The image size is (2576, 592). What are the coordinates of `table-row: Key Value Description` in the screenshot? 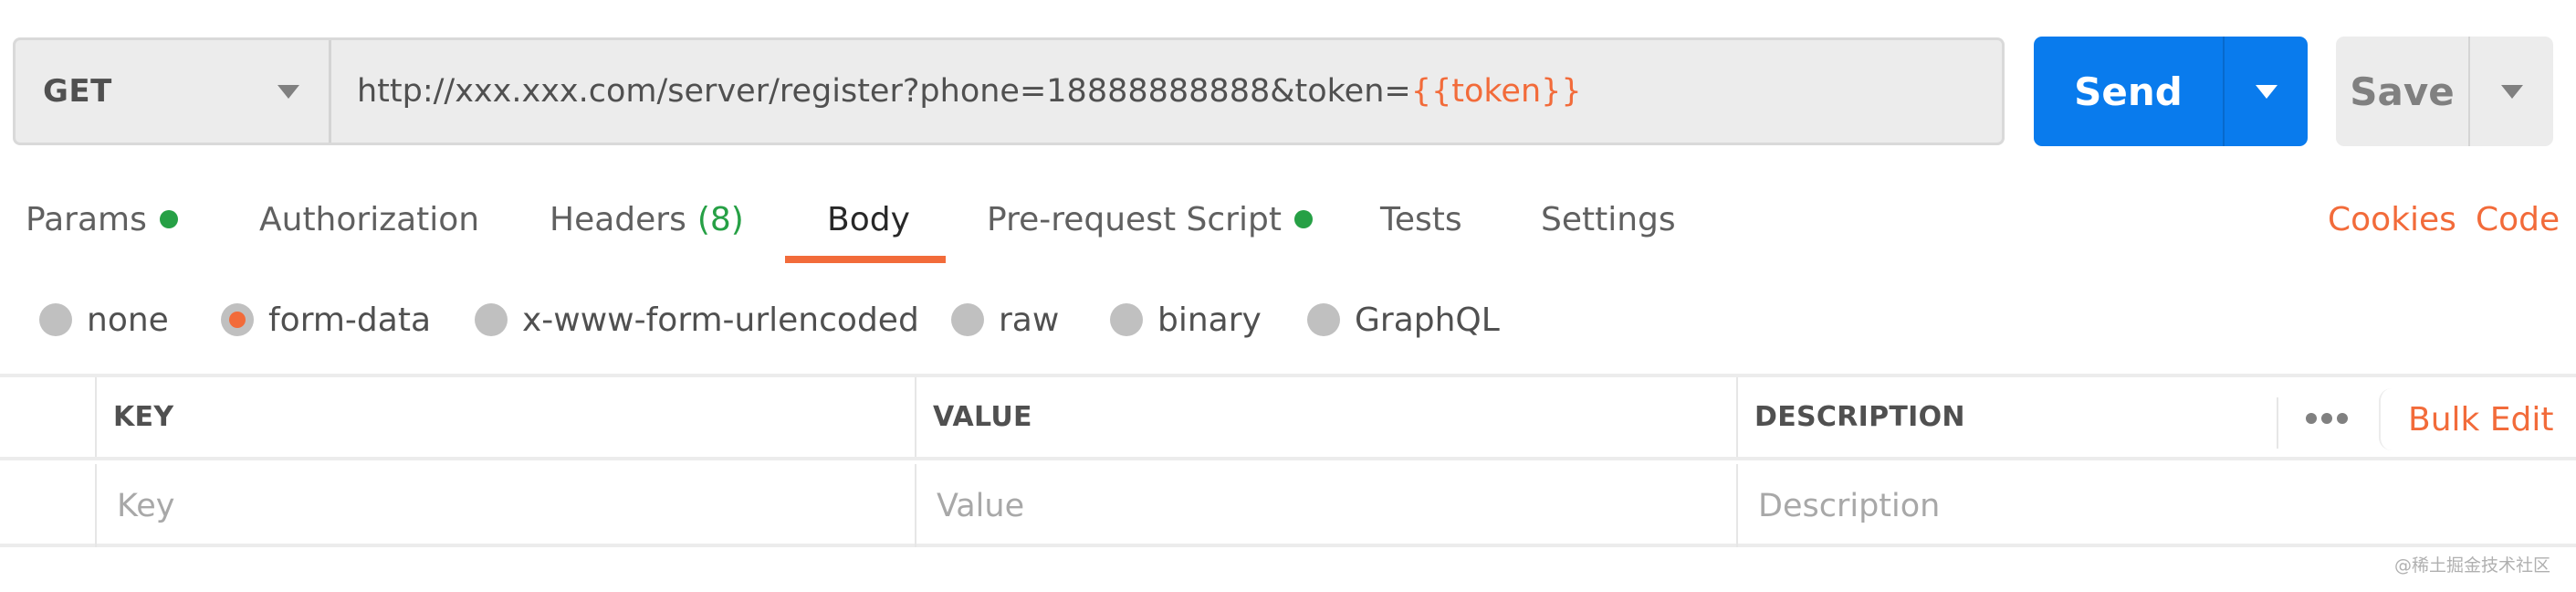 It's located at (1288, 505).